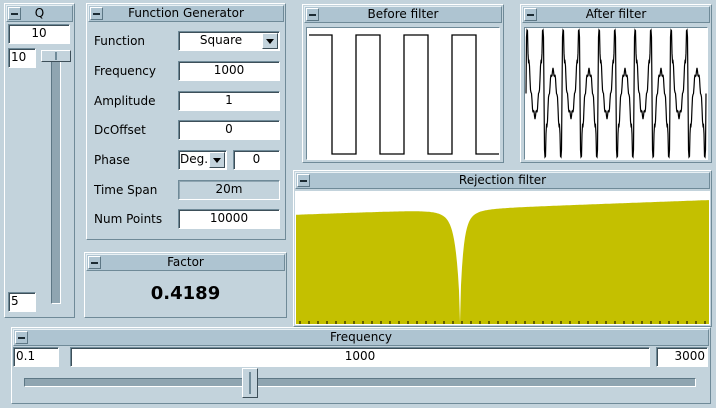 This screenshot has width=716, height=408. What do you see at coordinates (229, 190) in the screenshot?
I see `timespan-readout: 20m` at bounding box center [229, 190].